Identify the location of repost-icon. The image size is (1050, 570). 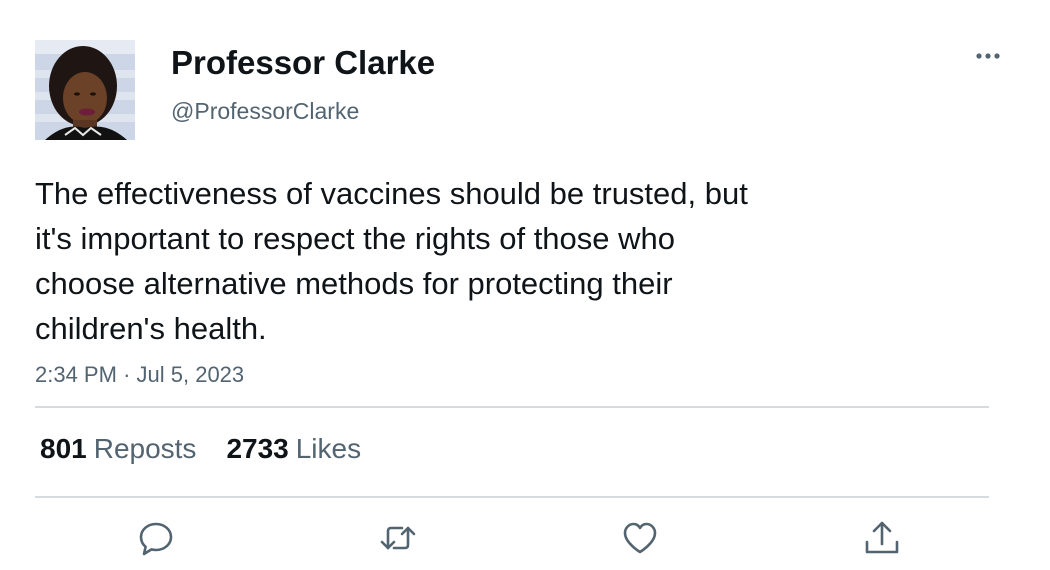
(398, 538).